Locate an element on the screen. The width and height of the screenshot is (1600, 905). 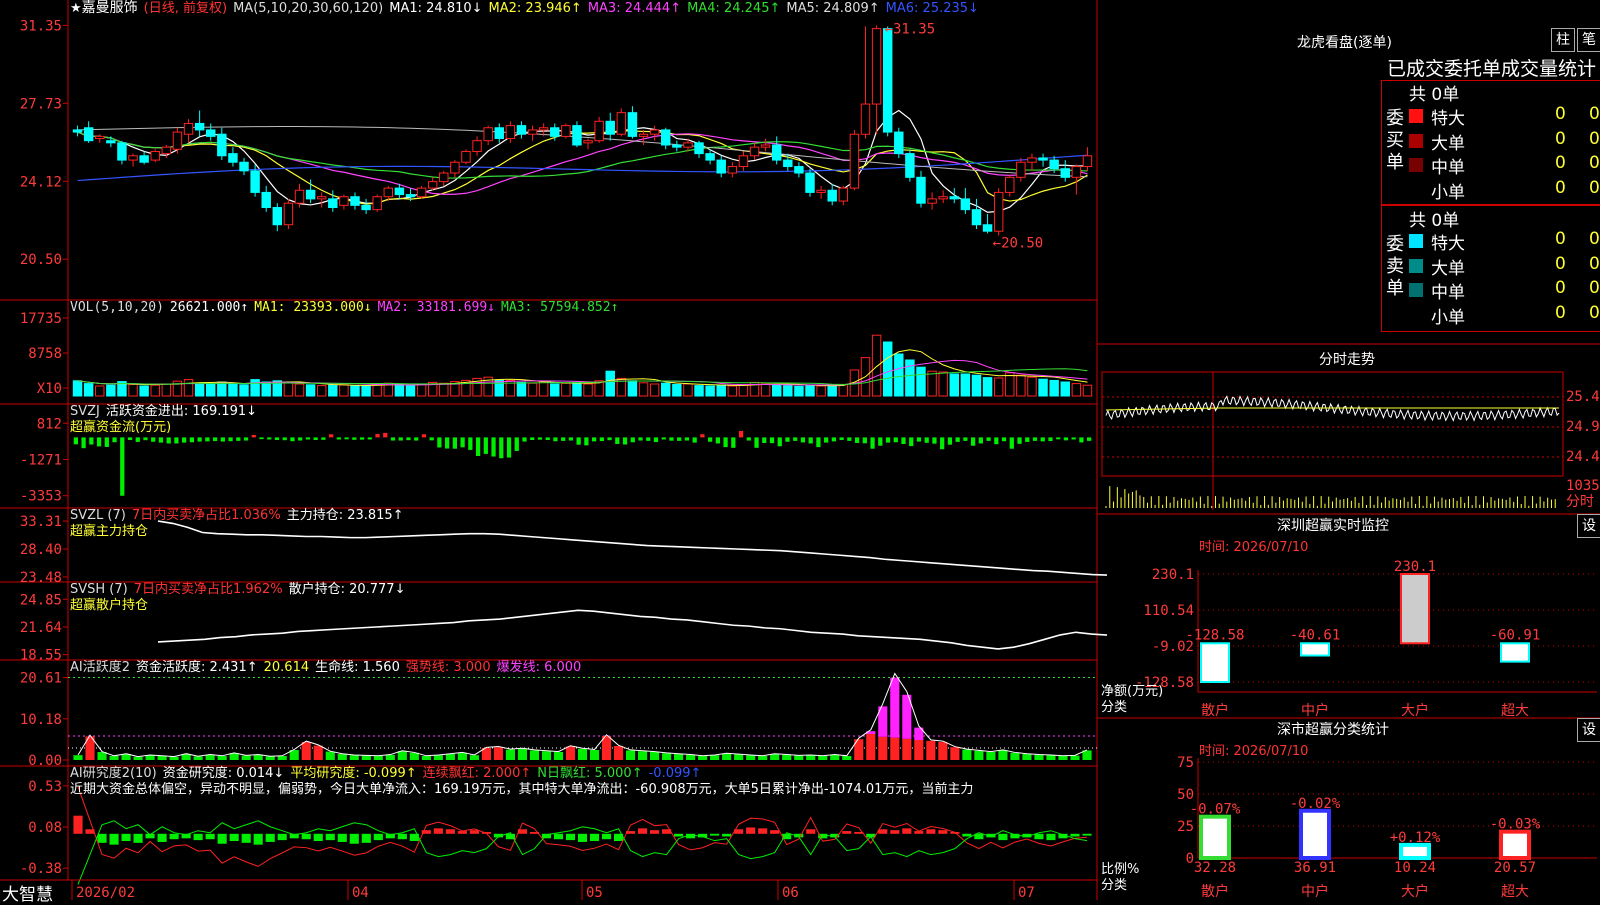
legend-item: MA1: 23393.000↓ is located at coordinates (313, 307).